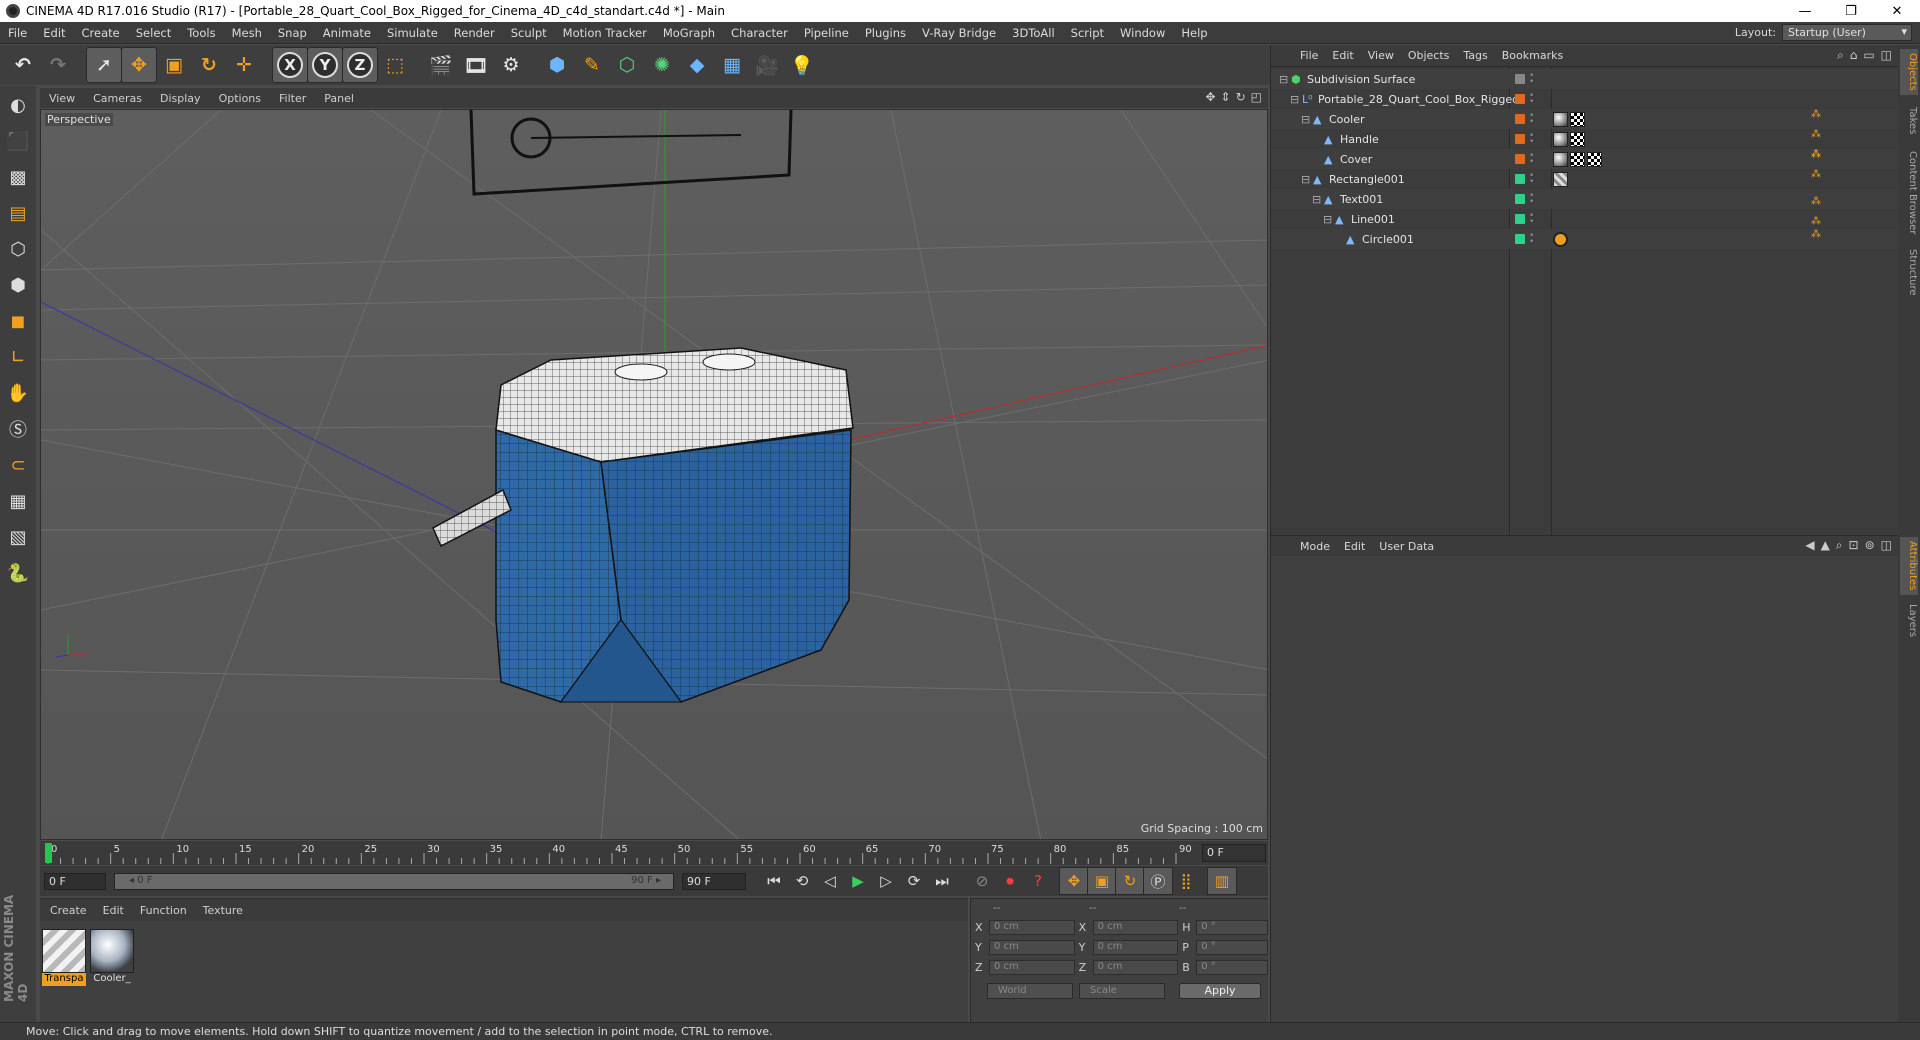 The width and height of the screenshot is (1920, 1040). Describe the element at coordinates (64, 958) in the screenshot. I see `material-transparent: Transpa` at that location.